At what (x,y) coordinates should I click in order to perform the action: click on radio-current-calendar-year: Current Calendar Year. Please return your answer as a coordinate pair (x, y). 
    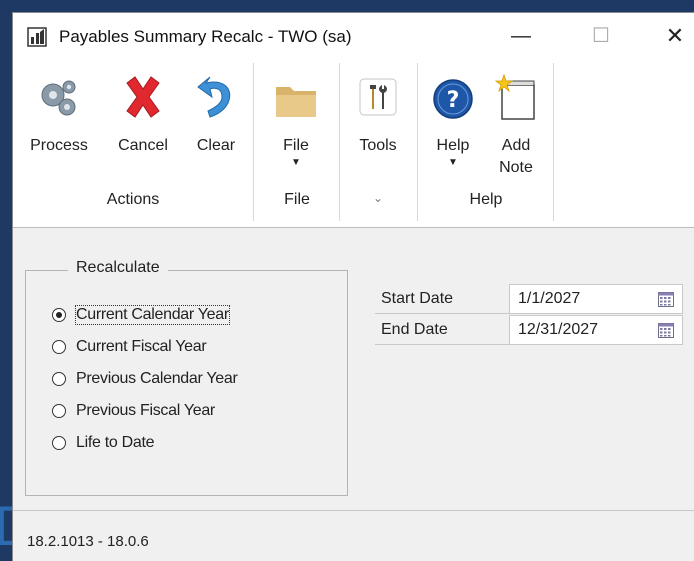
    Looking at the image, I should click on (141, 315).